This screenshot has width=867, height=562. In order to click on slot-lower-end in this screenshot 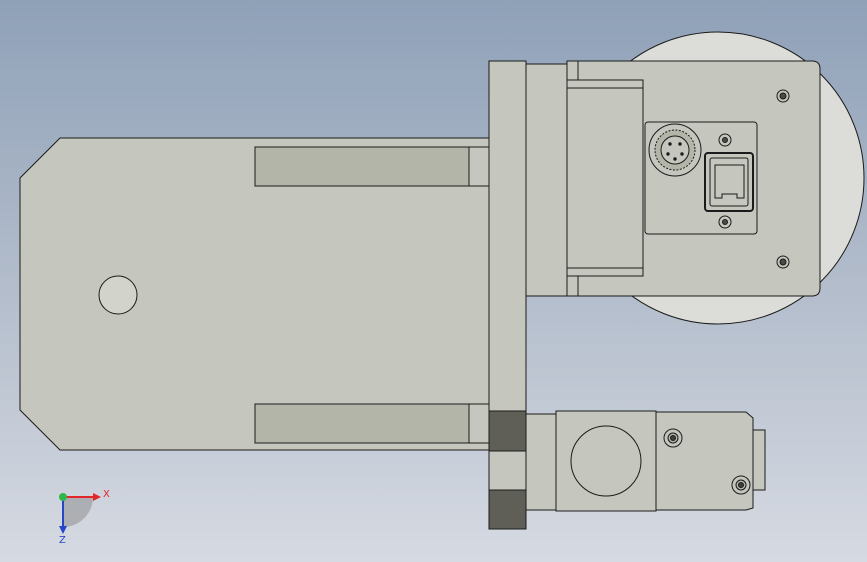, I will do `click(479, 423)`.